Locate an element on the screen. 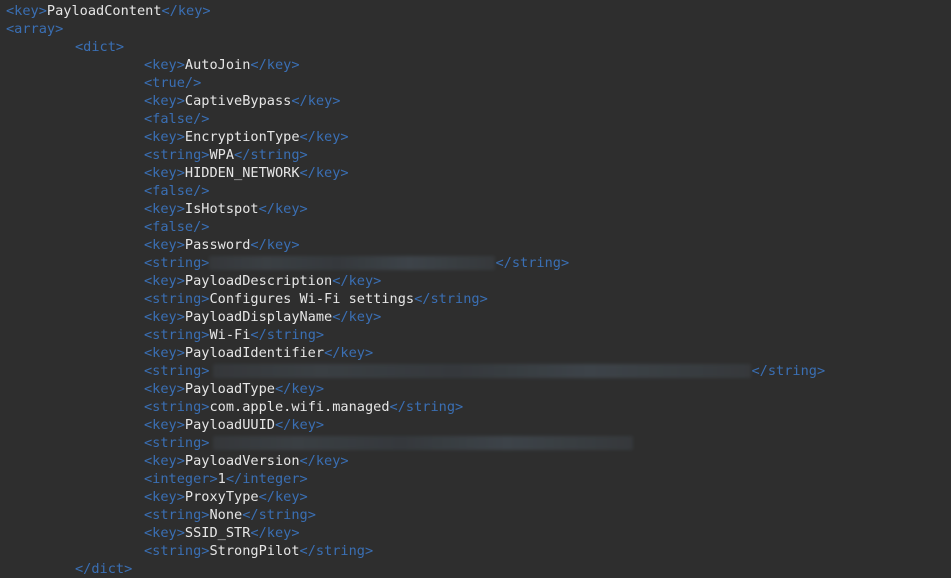 This screenshot has width=951, height=578. xml-text: HIDDEN_NETWORK is located at coordinates (242, 173).